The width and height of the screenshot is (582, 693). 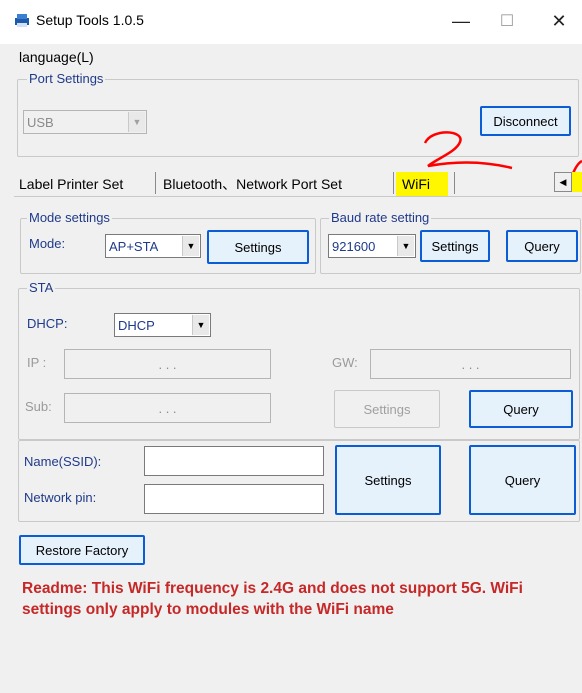 I want to click on baud-query-button: Query, so click(x=542, y=246).